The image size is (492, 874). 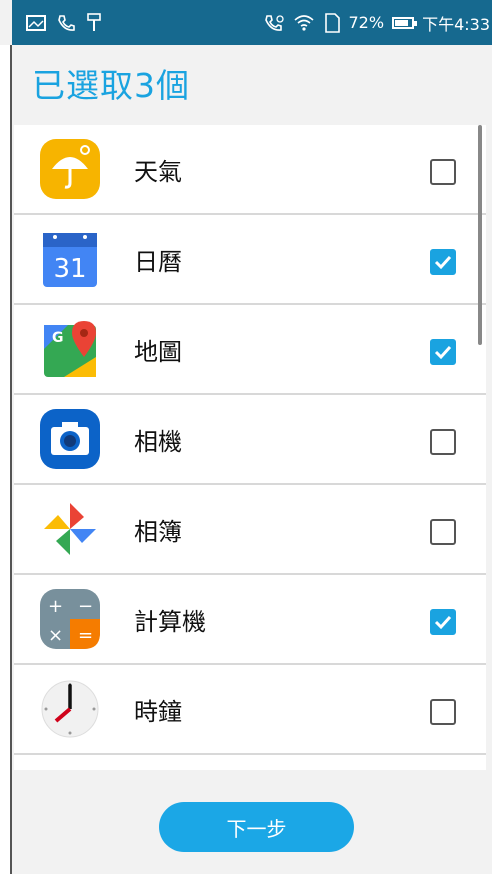 I want to click on wifi-icon, so click(x=304, y=23).